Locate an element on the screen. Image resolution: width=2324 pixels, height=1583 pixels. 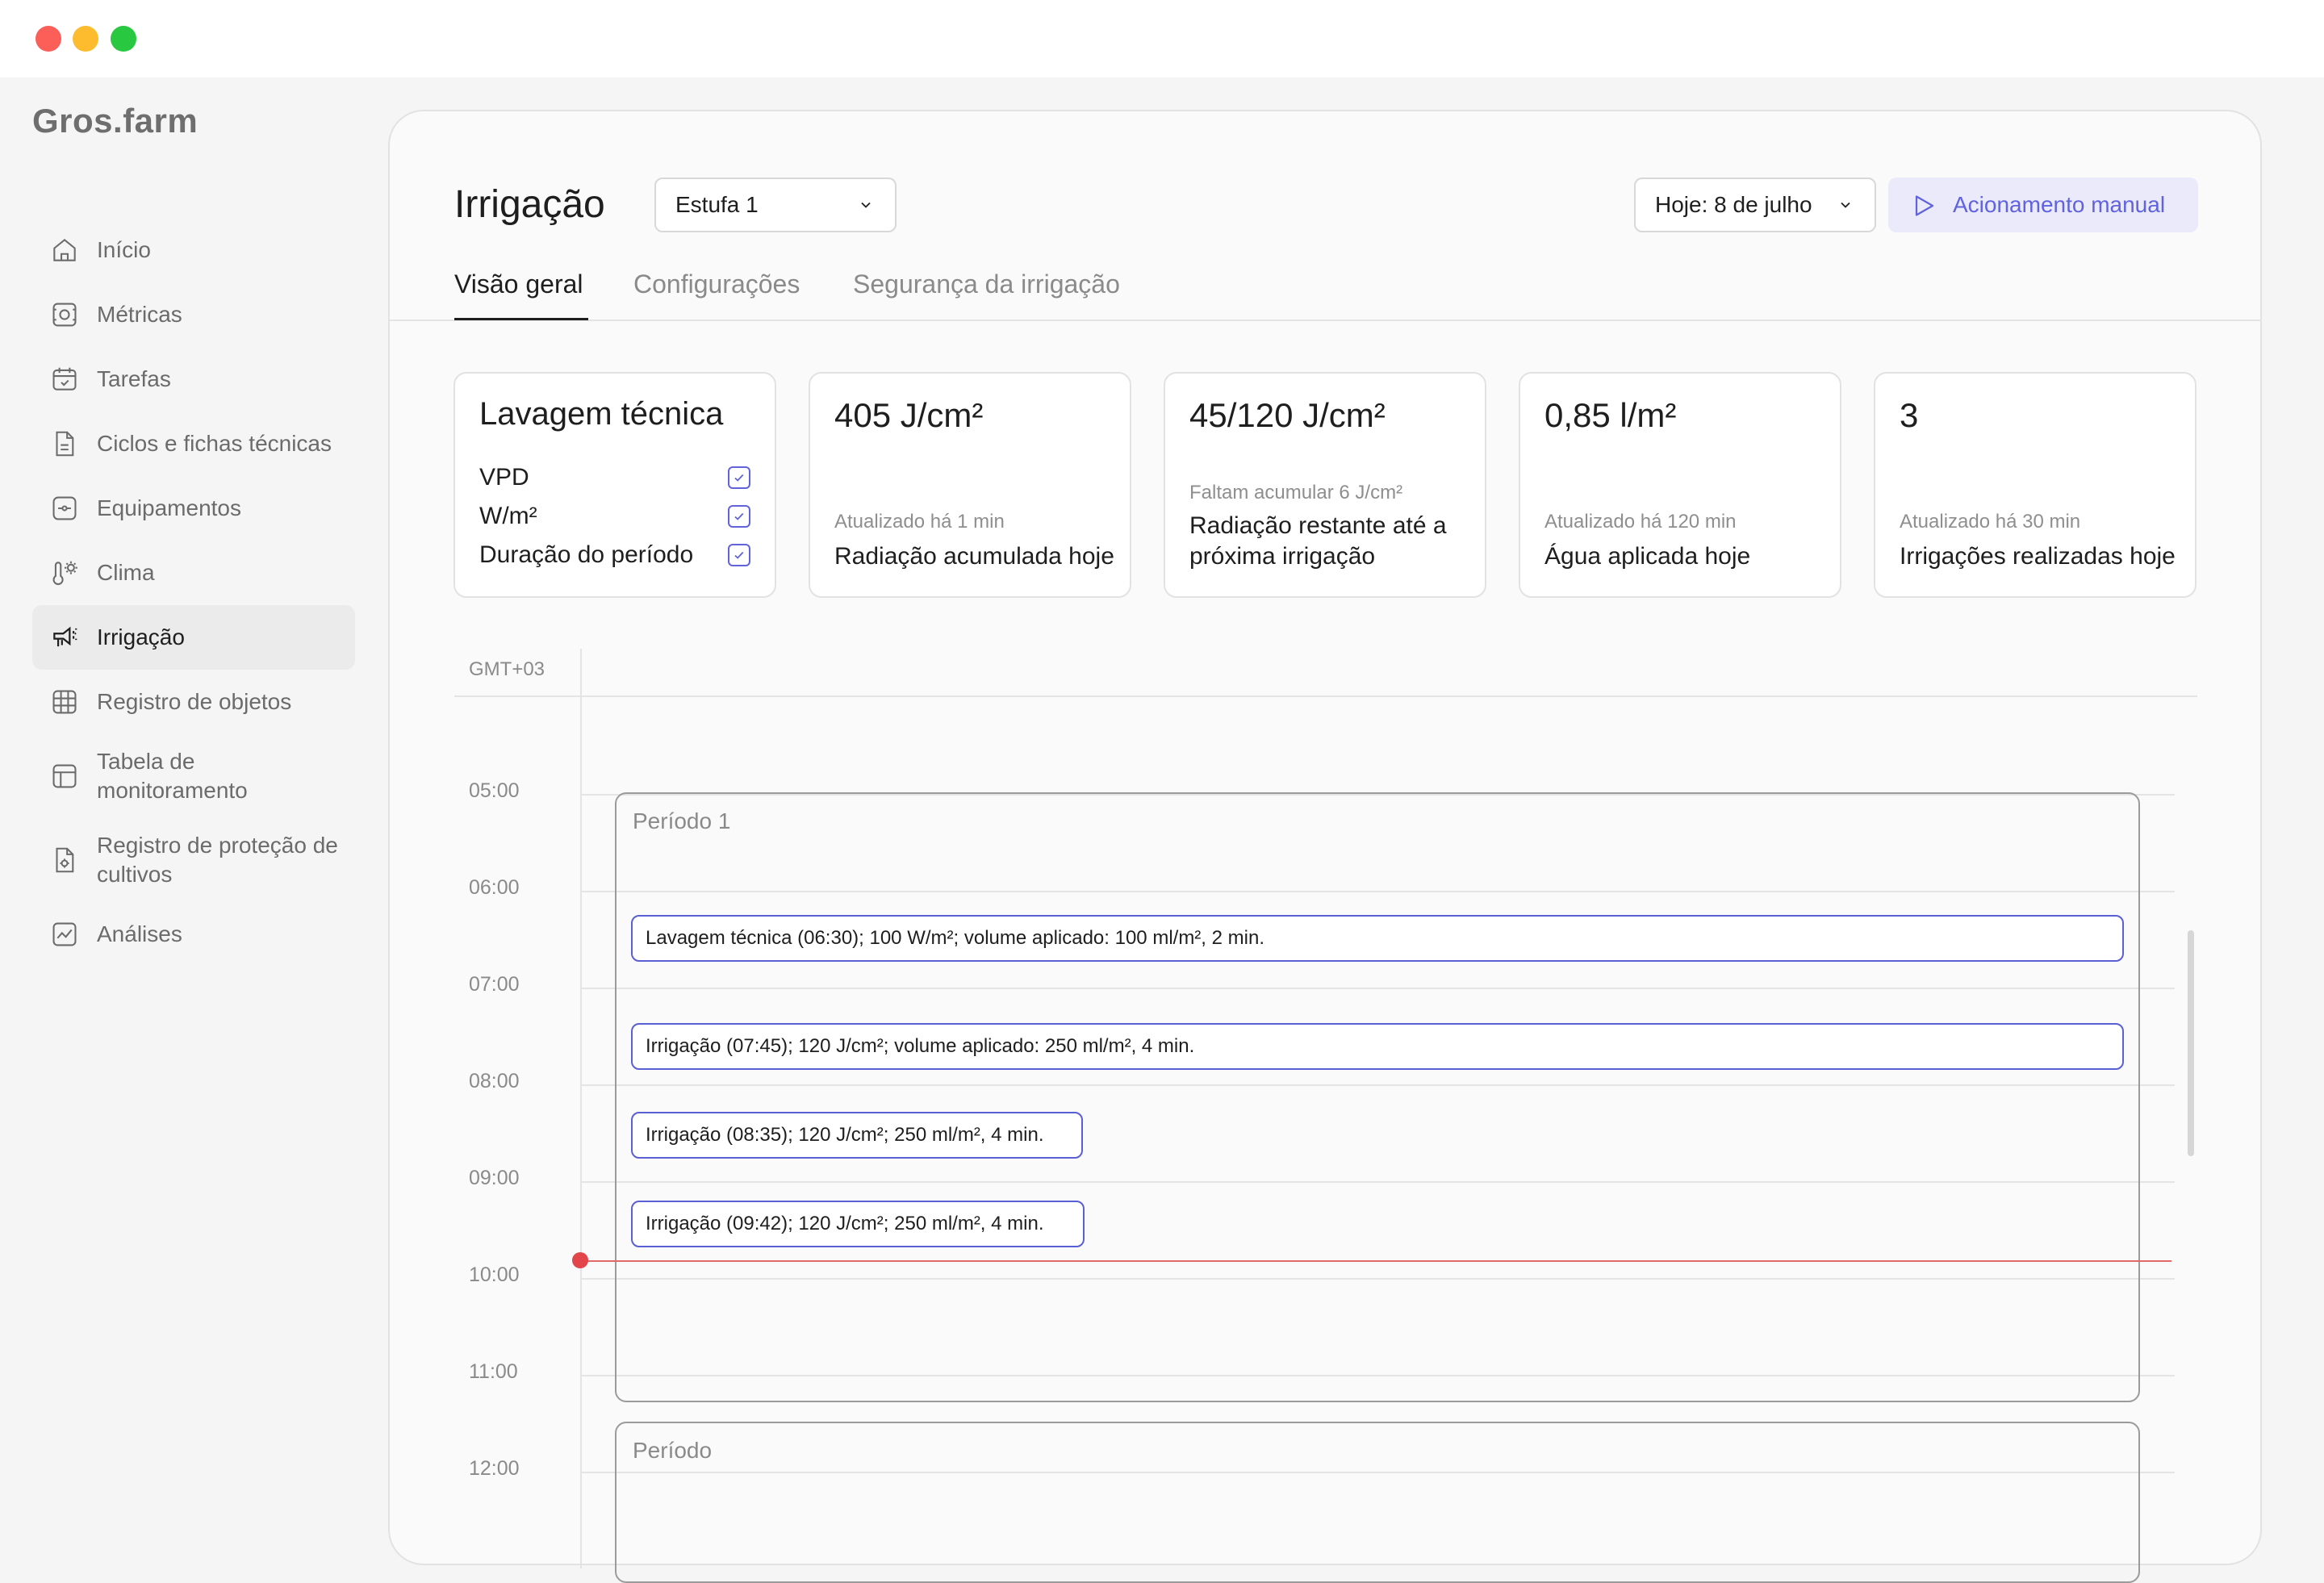
date-select: Hoje: 8 de julho is located at coordinates (1755, 205).